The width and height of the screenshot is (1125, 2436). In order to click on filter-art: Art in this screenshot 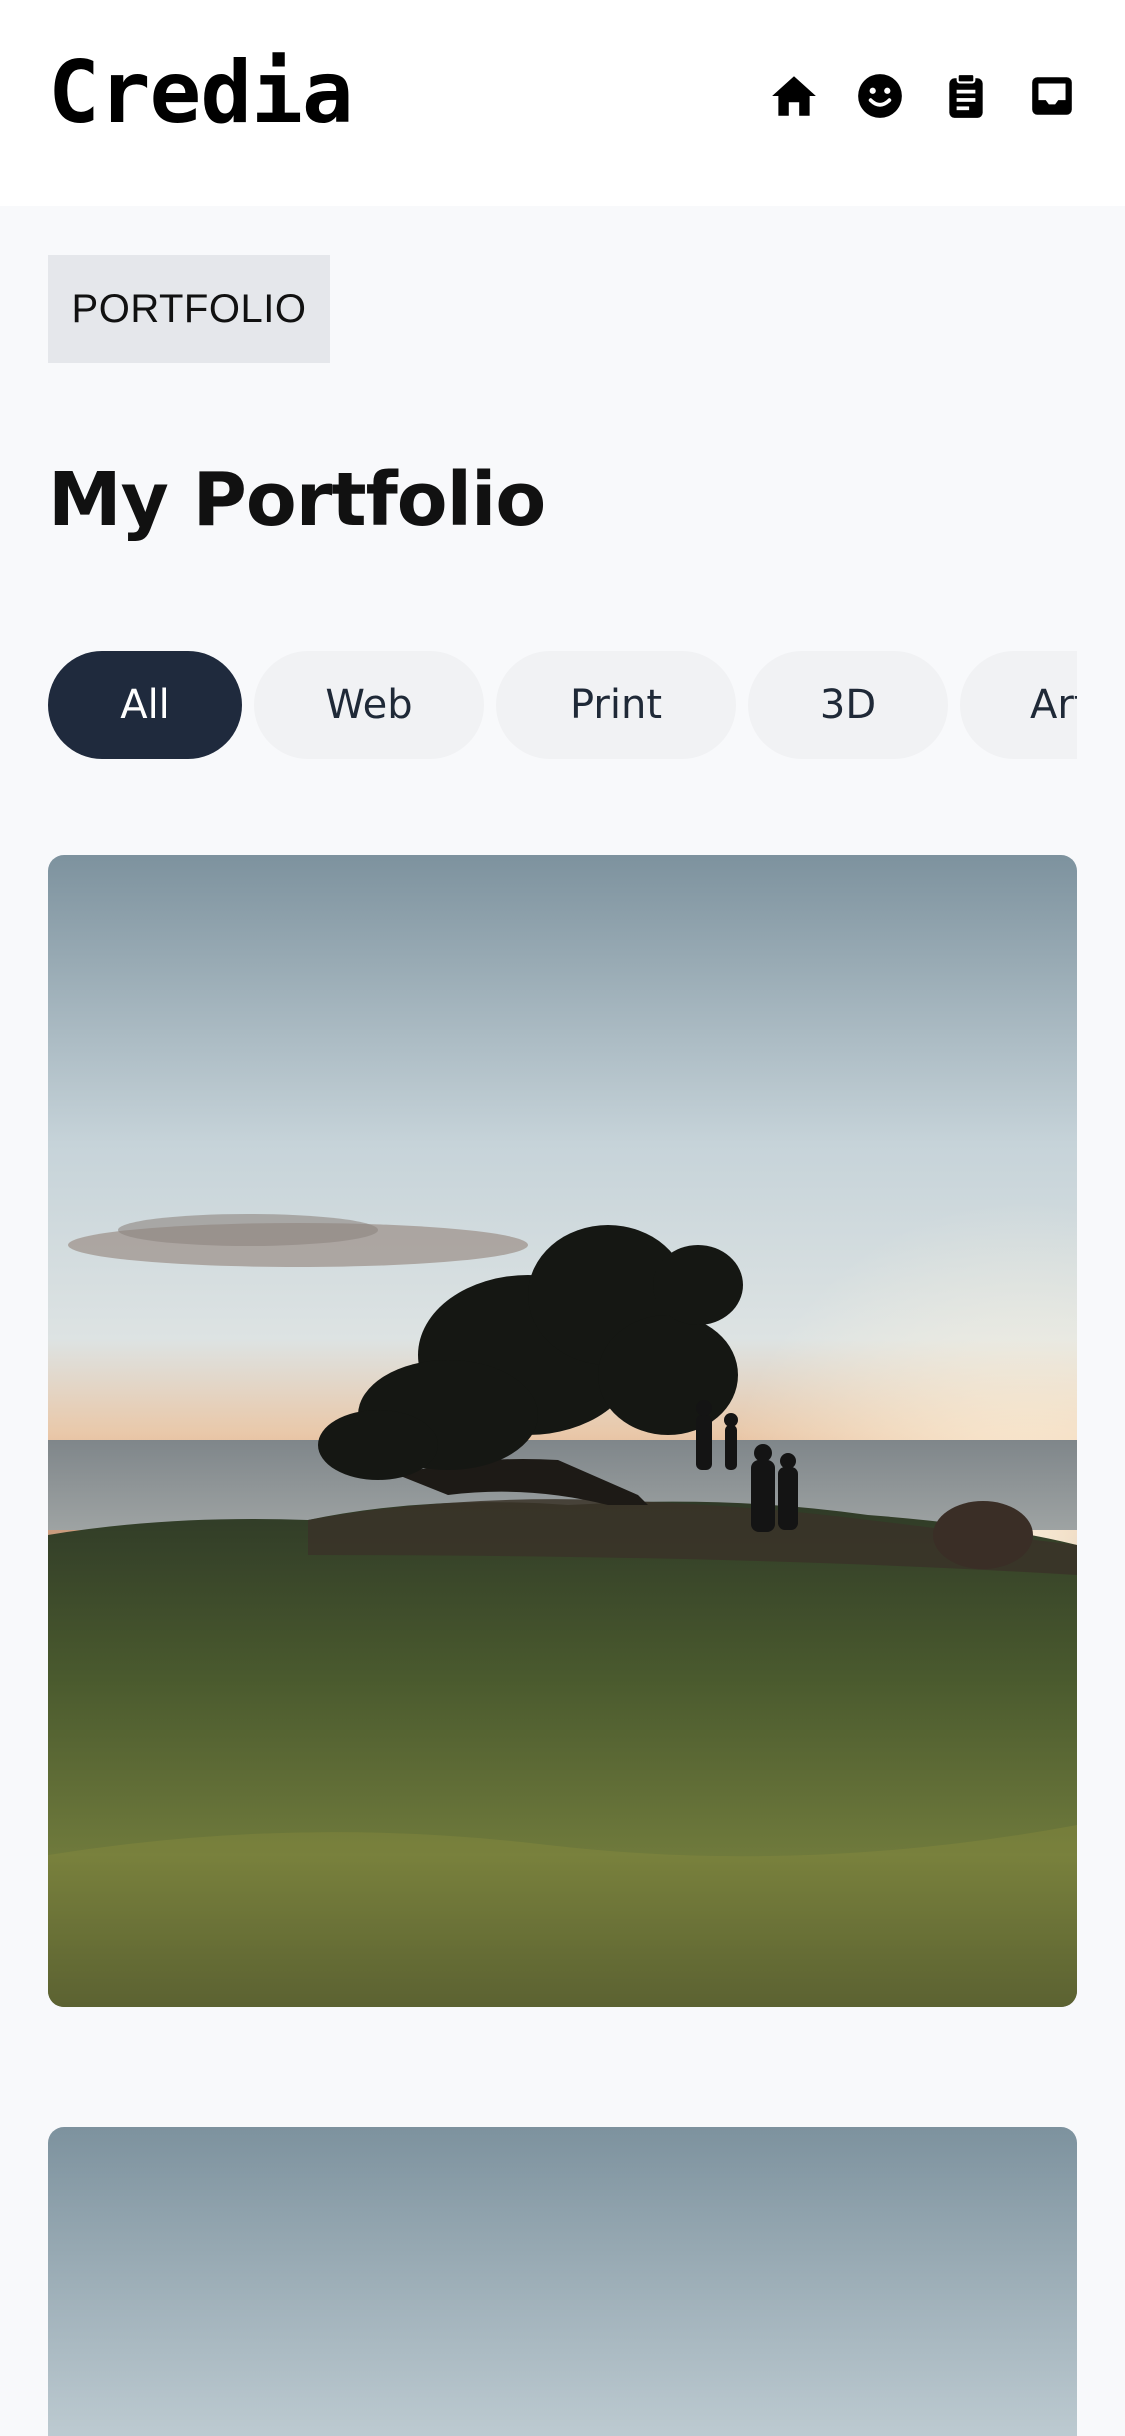, I will do `click(1018, 705)`.